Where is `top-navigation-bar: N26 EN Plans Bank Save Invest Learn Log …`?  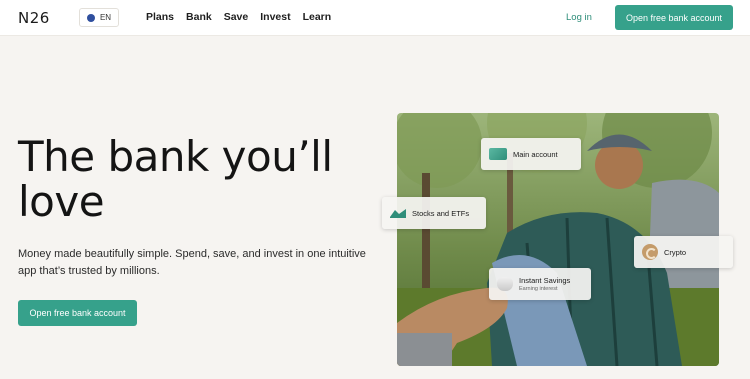 top-navigation-bar: N26 EN Plans Bank Save Invest Learn Log … is located at coordinates (375, 18).